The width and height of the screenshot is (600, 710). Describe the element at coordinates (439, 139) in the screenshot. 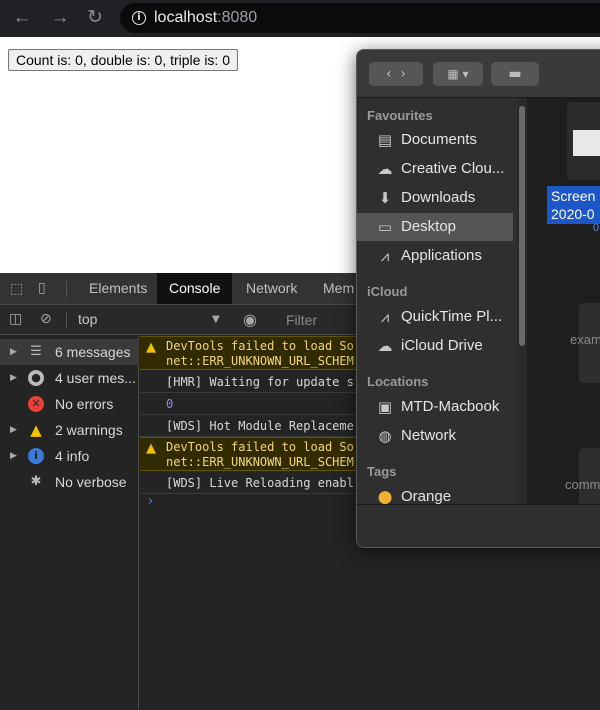

I see `sidebar-item-label: Documents` at that location.